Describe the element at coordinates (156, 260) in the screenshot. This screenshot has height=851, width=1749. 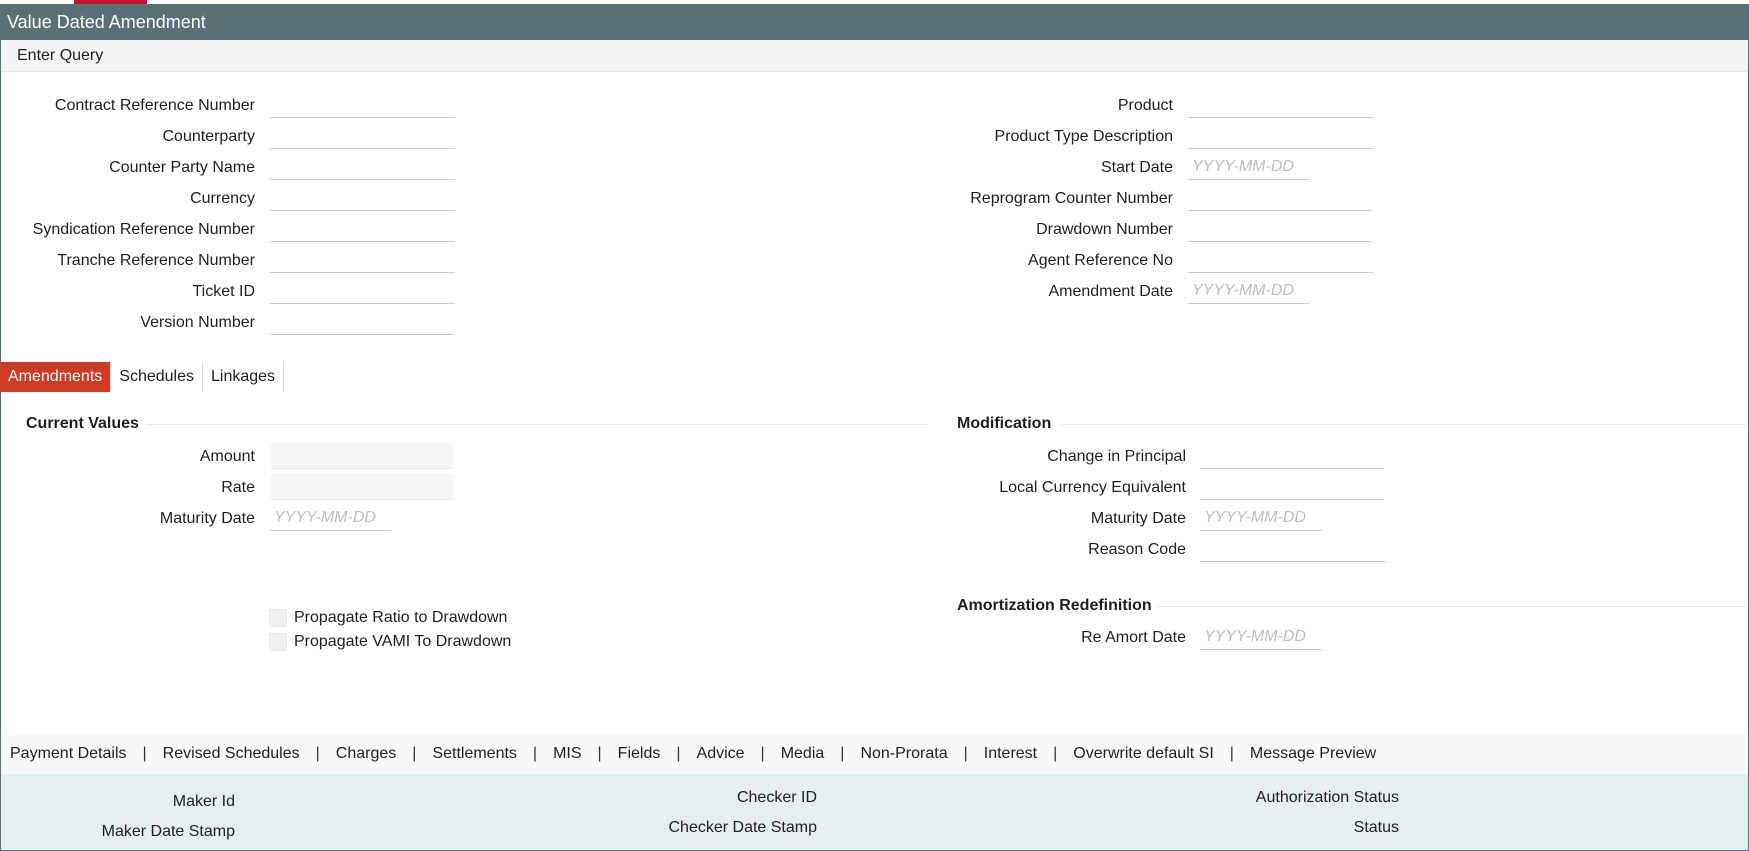
I see `tranche-ref-label: Tranche Reference Number` at that location.